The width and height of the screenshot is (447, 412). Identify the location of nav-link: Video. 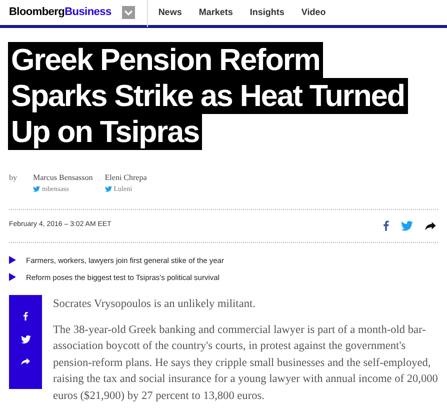
(313, 13).